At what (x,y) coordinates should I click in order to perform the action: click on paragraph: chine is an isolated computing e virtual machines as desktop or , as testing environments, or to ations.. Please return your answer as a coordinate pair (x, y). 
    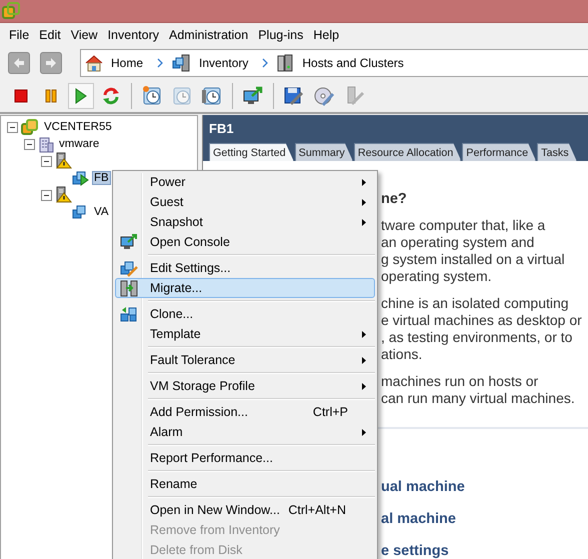
    Looking at the image, I should click on (482, 329).